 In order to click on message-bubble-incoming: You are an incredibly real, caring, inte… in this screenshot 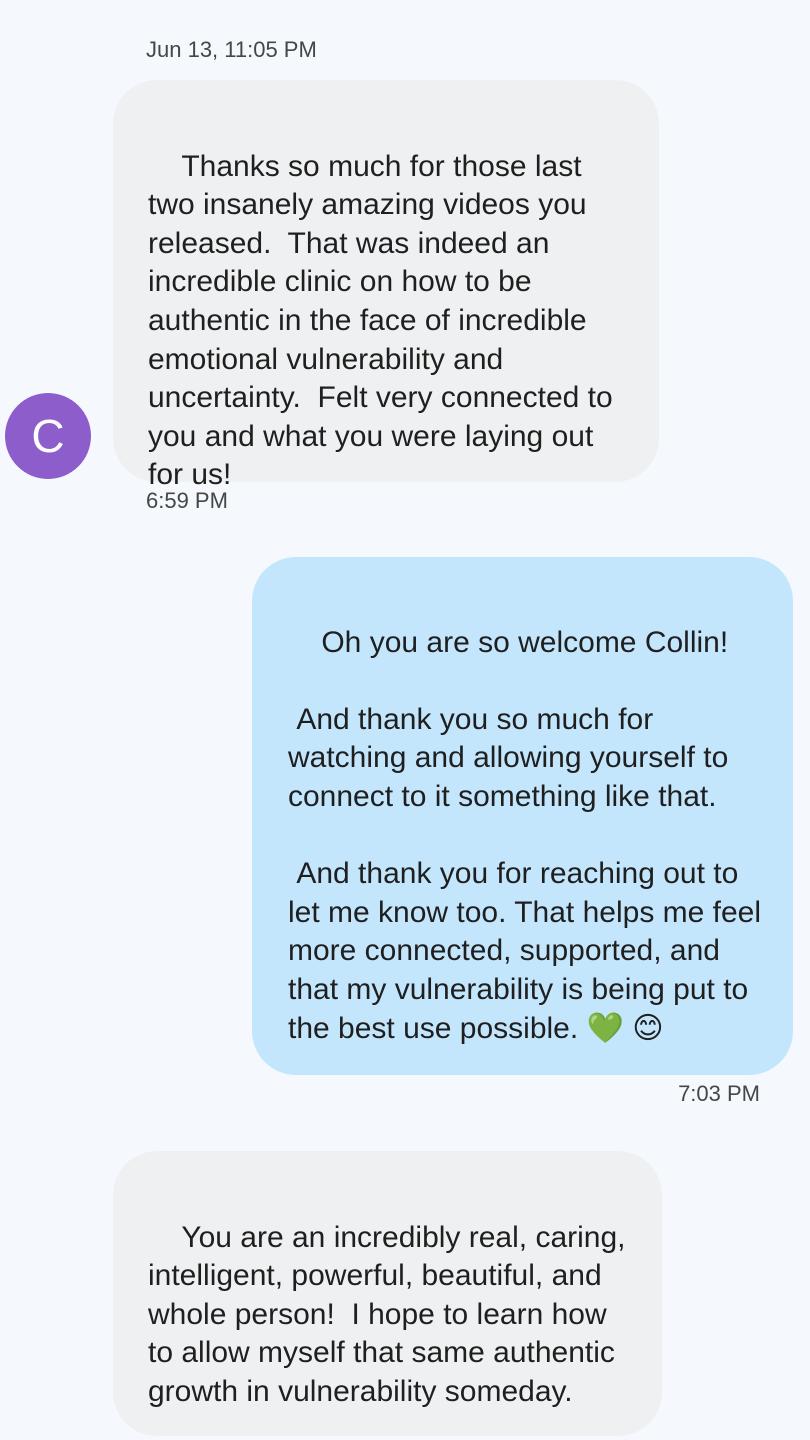, I will do `click(387, 1293)`.